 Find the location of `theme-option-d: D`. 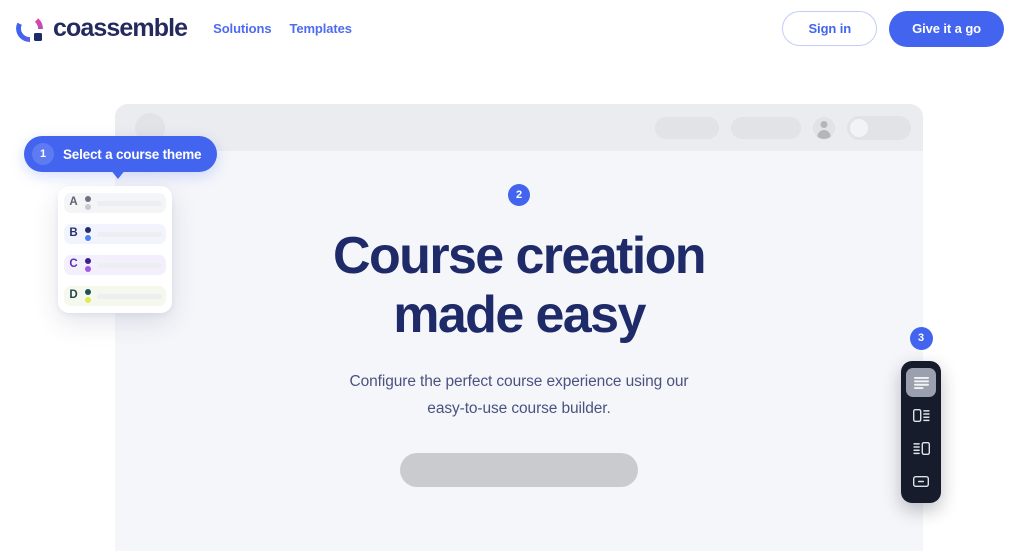

theme-option-d: D is located at coordinates (115, 296).